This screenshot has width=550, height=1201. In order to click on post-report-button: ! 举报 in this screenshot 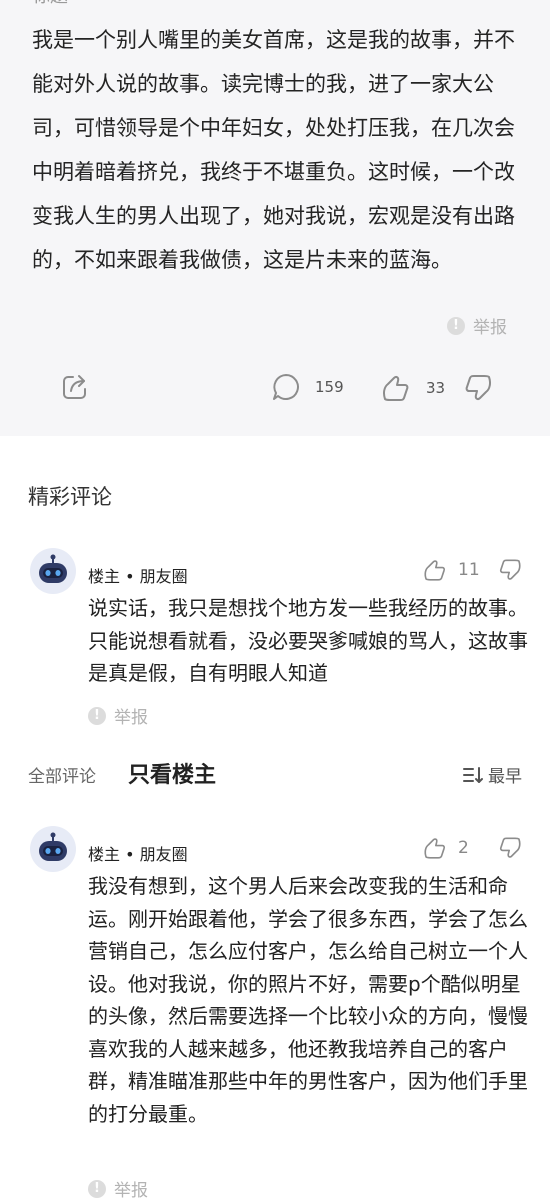, I will do `click(477, 325)`.